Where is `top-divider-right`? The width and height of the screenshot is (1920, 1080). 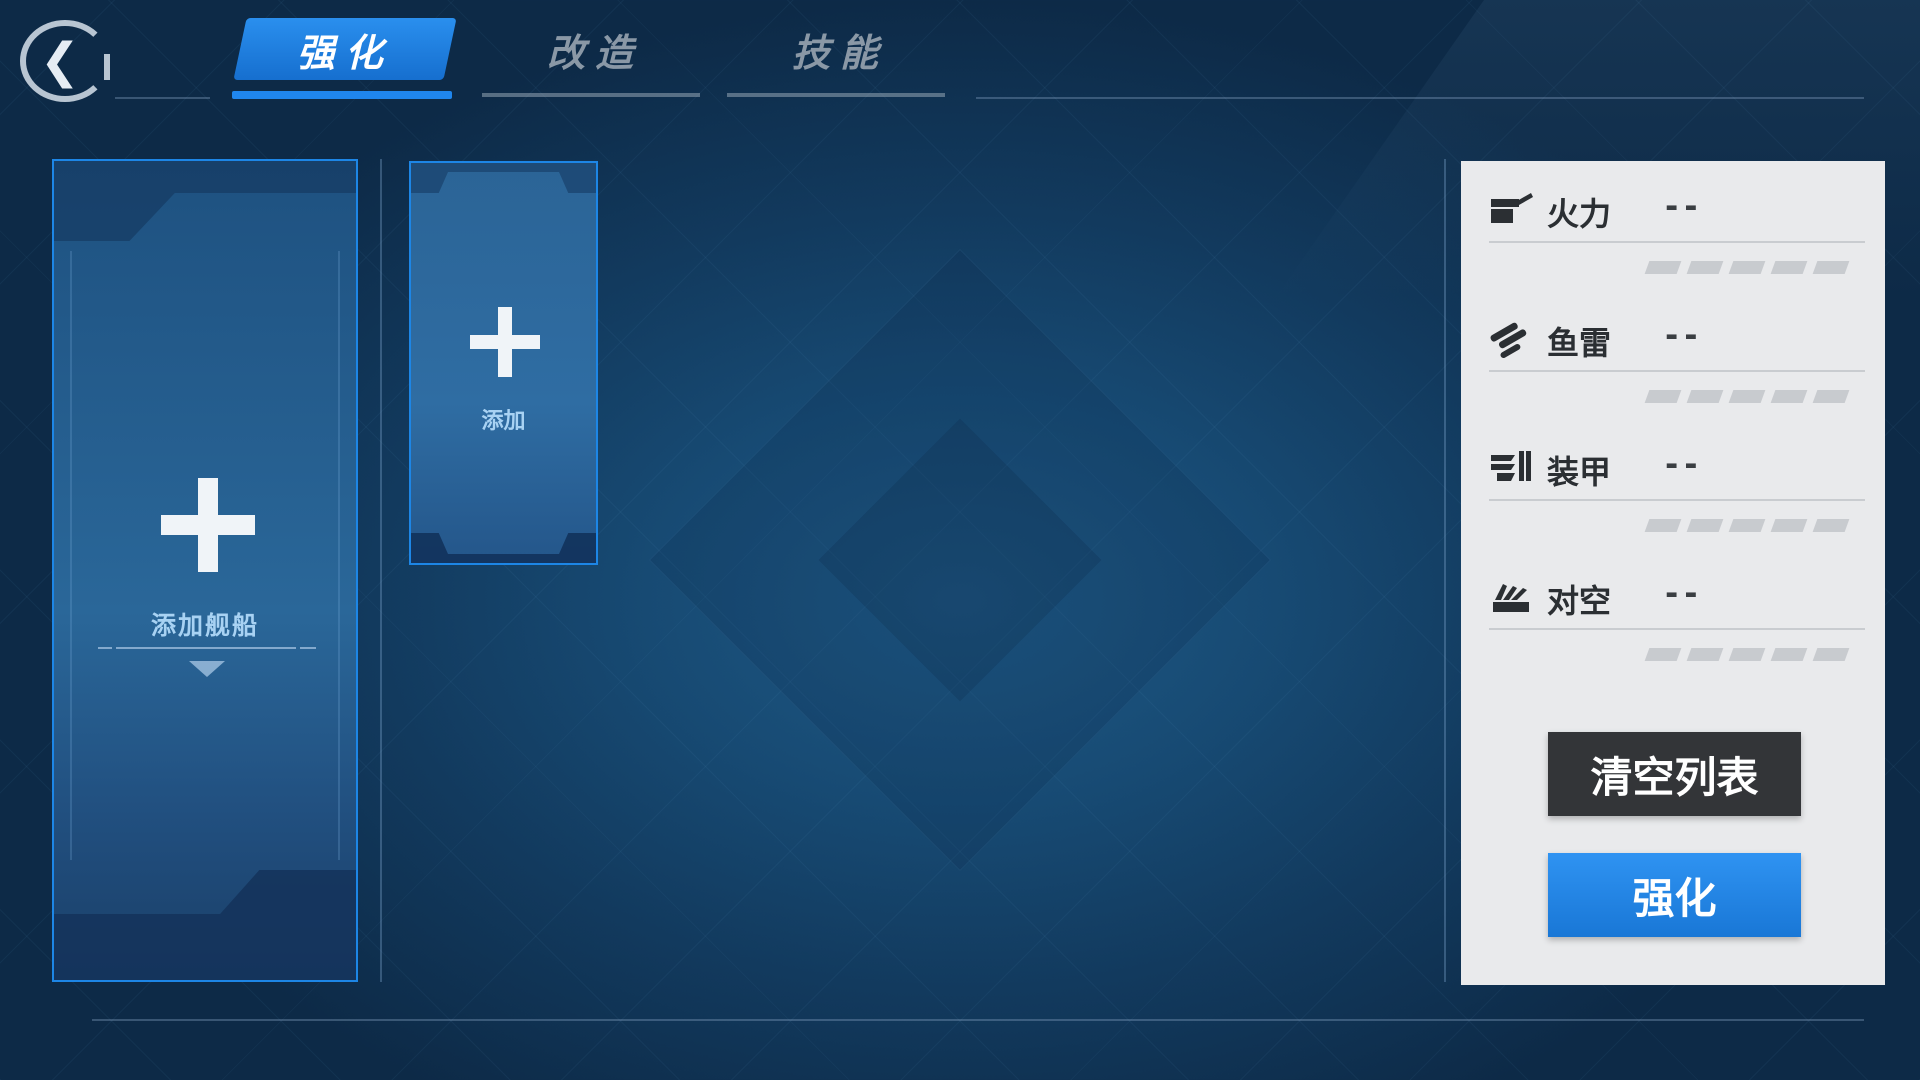 top-divider-right is located at coordinates (1420, 98).